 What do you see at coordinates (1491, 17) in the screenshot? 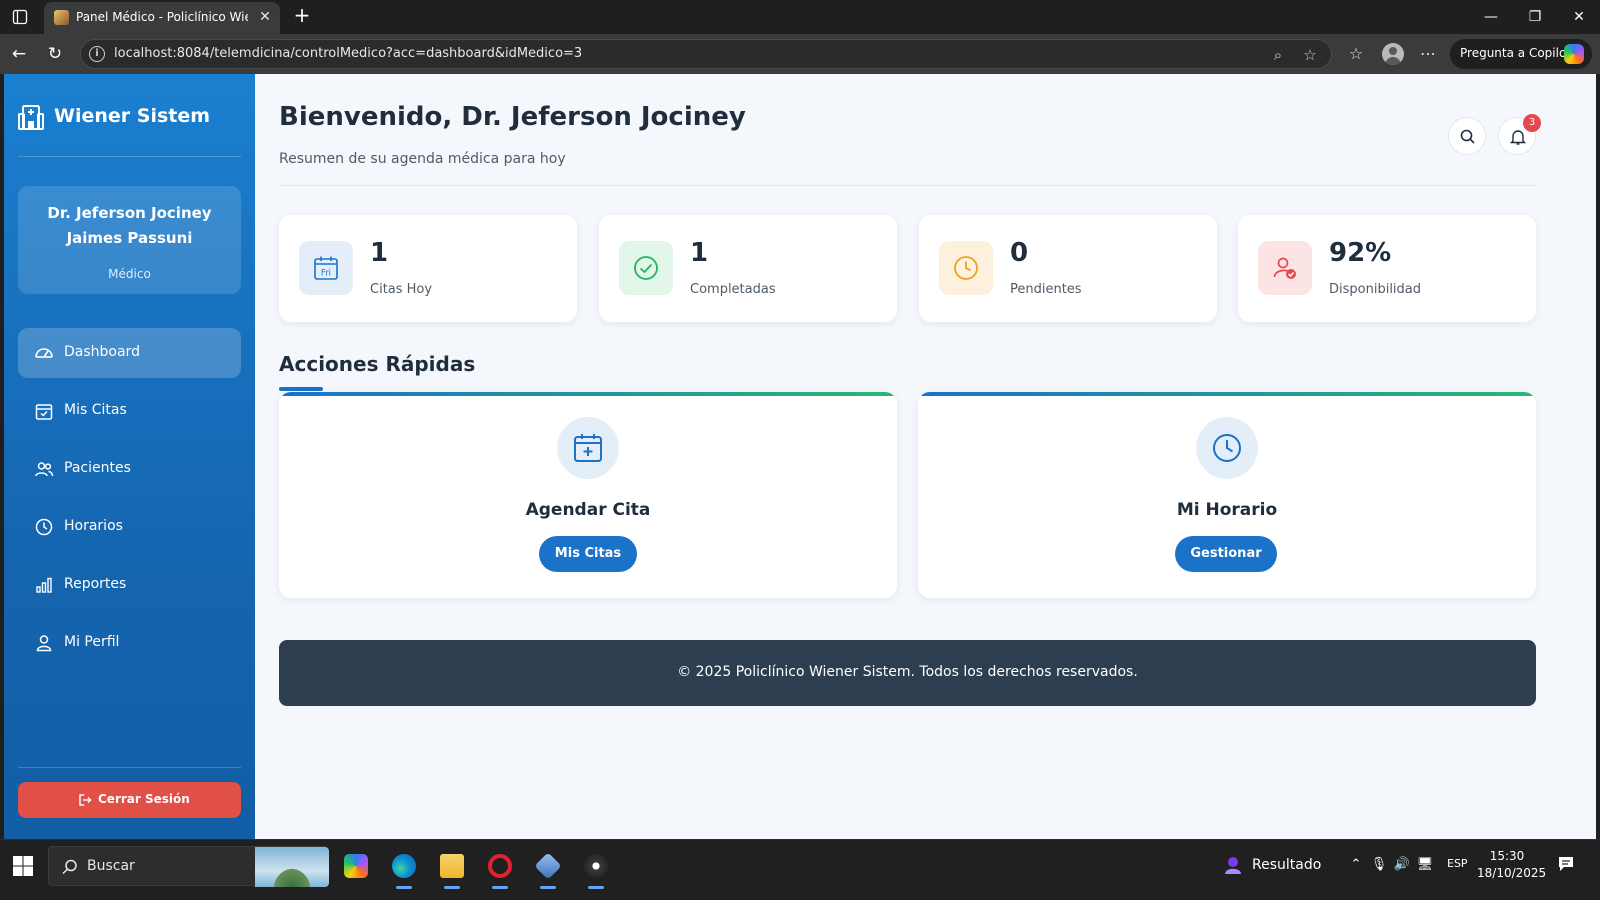
I see `minimize-icon: —` at bounding box center [1491, 17].